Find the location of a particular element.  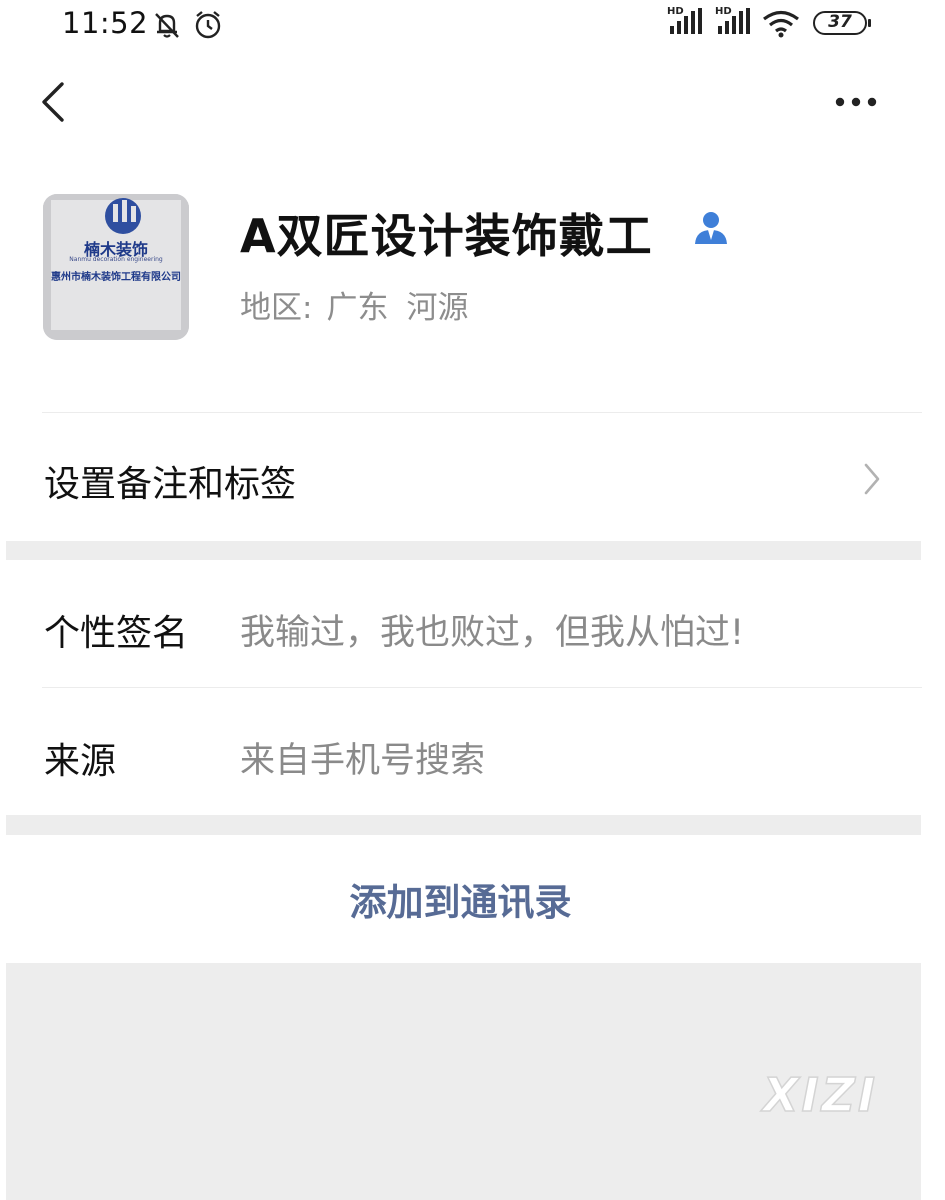

contact-name: A双匠设计装饰戴工 is located at coordinates (446, 236).